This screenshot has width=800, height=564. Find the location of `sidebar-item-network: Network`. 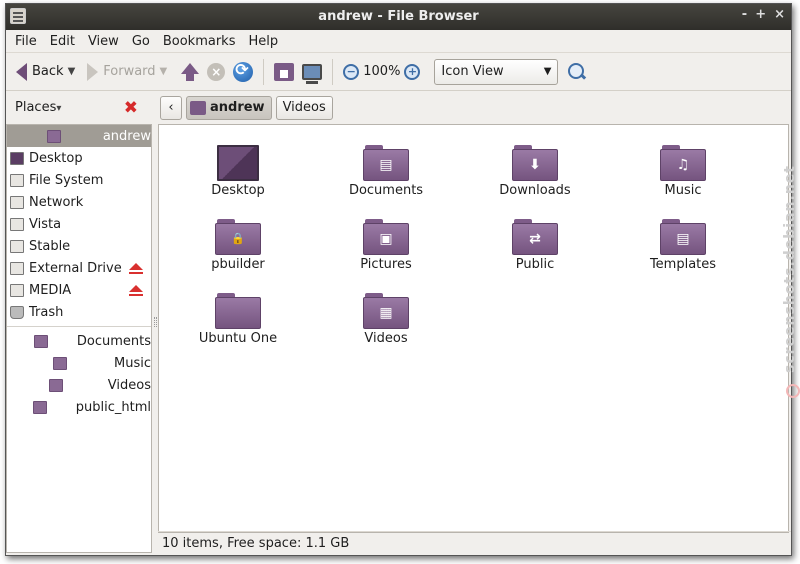

sidebar-item-network: Network is located at coordinates (79, 202).